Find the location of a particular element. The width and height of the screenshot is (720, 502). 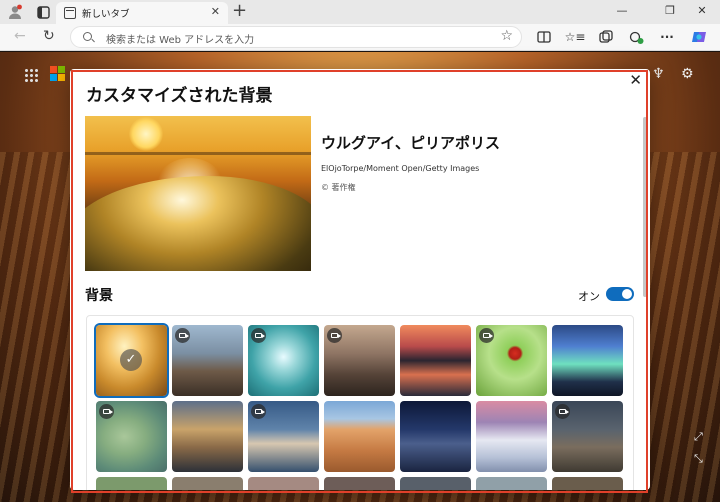

thumbnail-misty-mountains is located at coordinates (359, 360).